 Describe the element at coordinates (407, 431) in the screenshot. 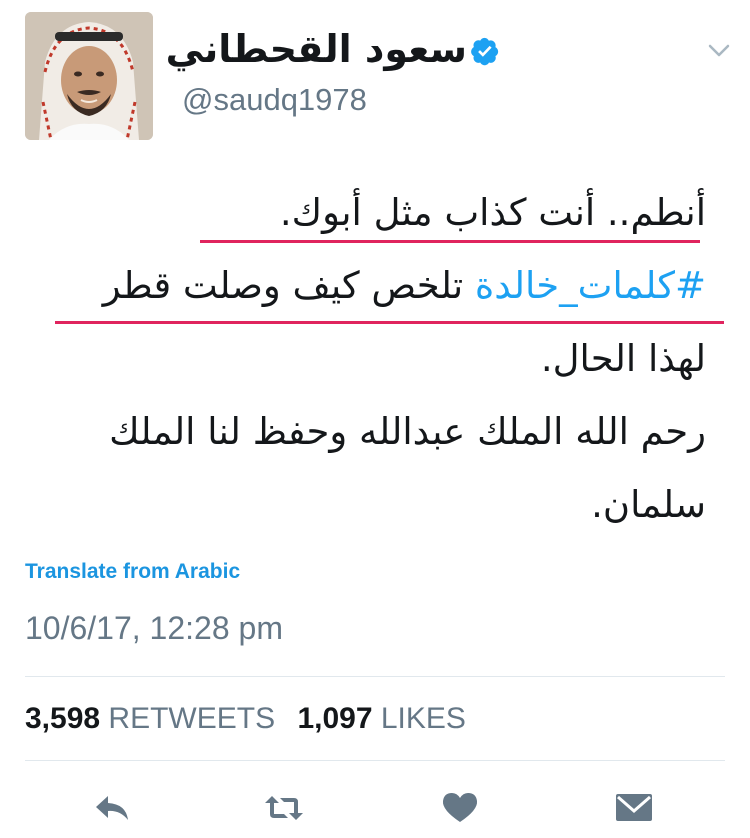

I see `tweet-line: رحم الله الملك عبدالله وحفظ لنا الملك` at that location.